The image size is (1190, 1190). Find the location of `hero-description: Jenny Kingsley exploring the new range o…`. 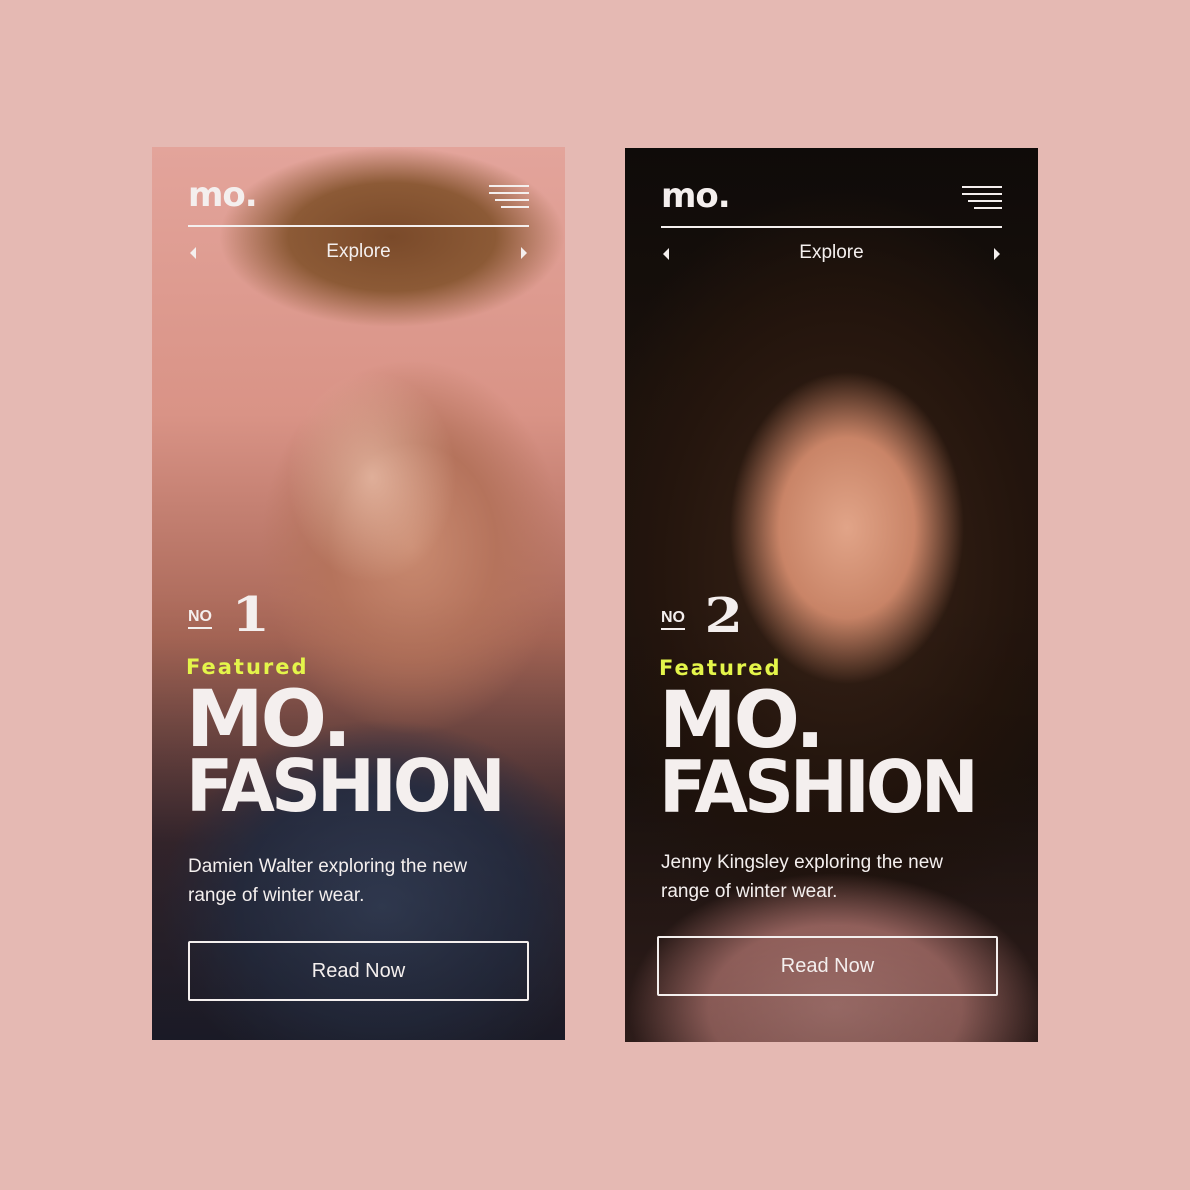

hero-description: Jenny Kingsley exploring the new range o… is located at coordinates (802, 877).